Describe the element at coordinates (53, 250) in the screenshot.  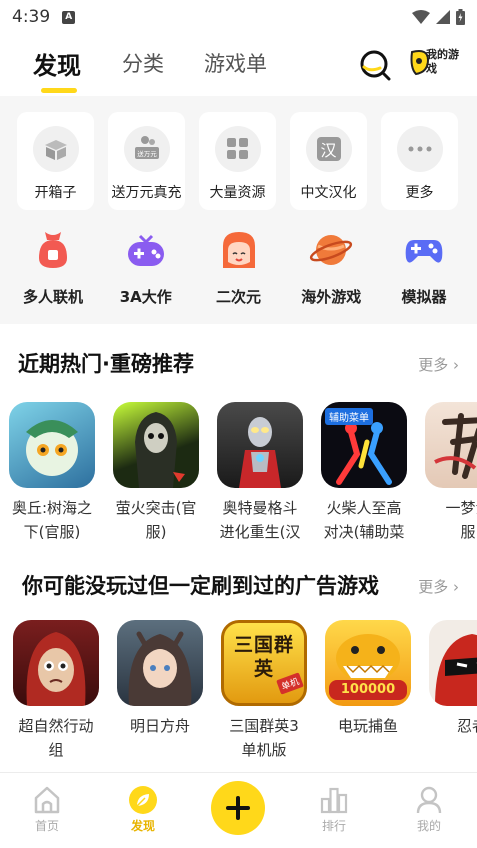
I see `multiplayer-icon` at that location.